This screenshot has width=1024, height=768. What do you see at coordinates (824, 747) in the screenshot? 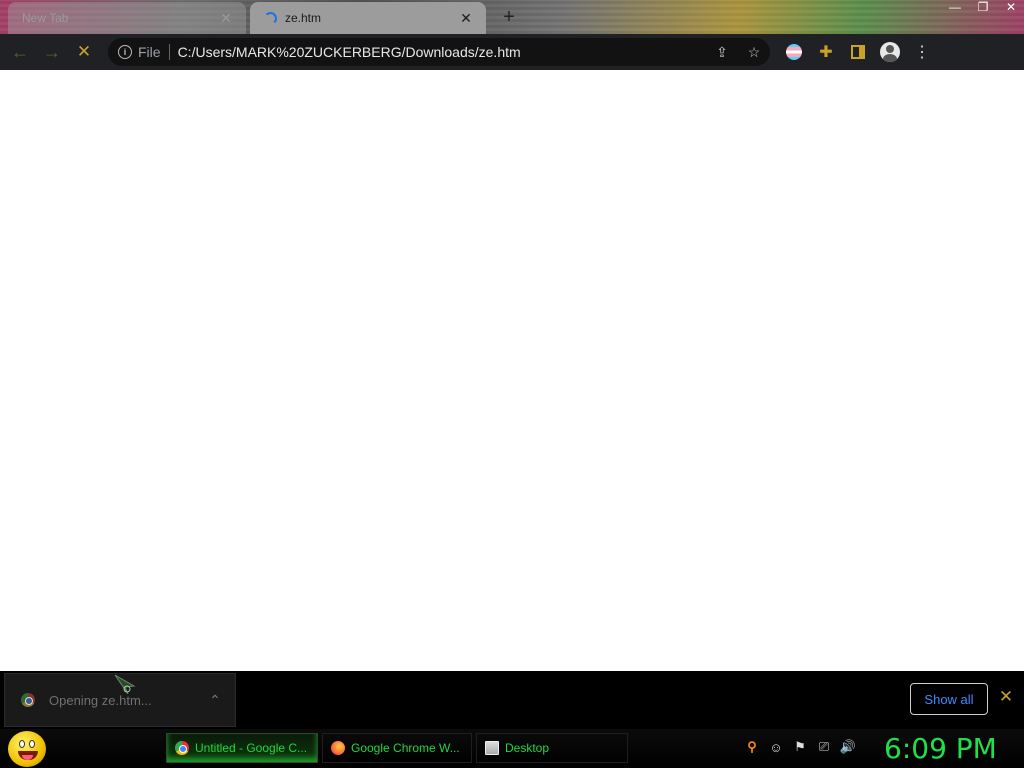
I see `network-icon: ⎚` at bounding box center [824, 747].